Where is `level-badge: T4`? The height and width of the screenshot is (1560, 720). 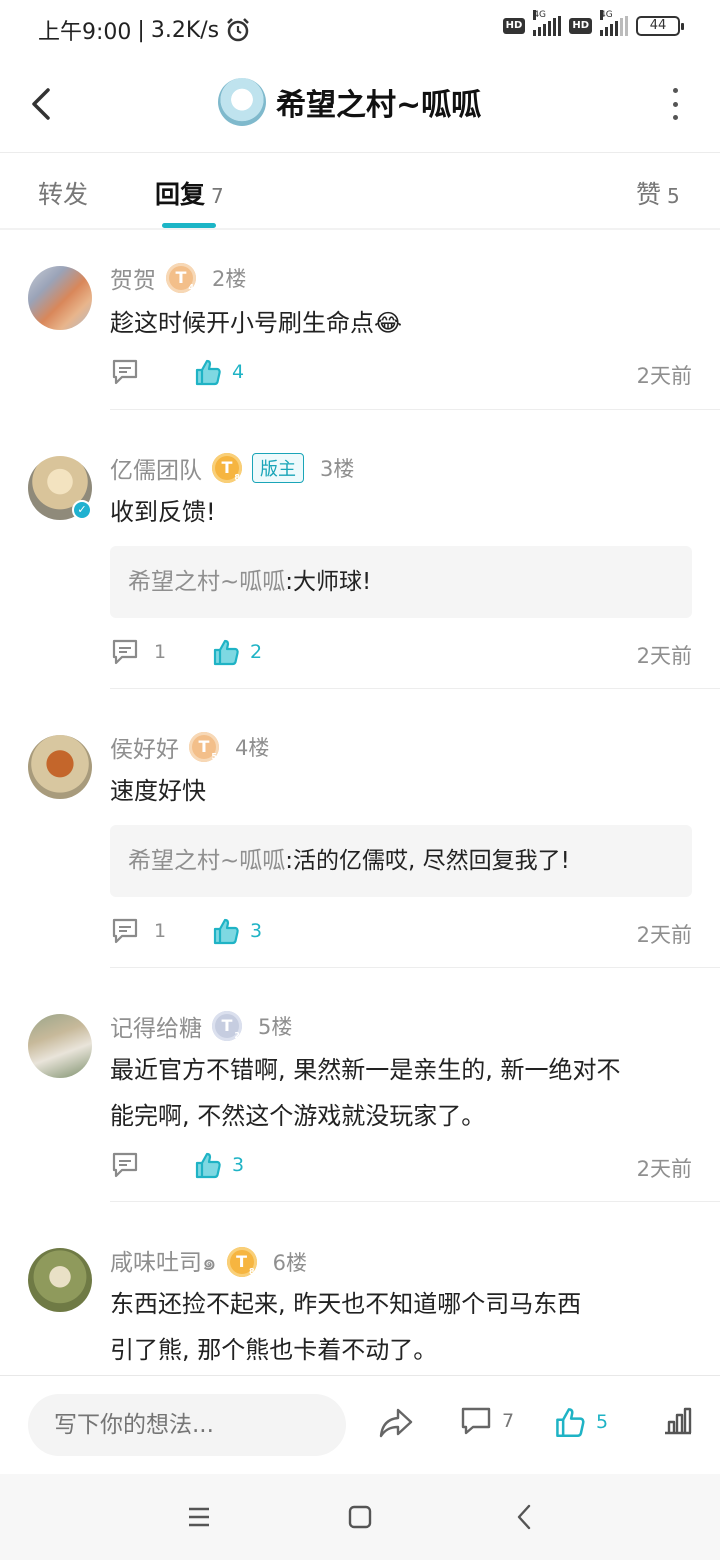 level-badge: T4 is located at coordinates (181, 278).